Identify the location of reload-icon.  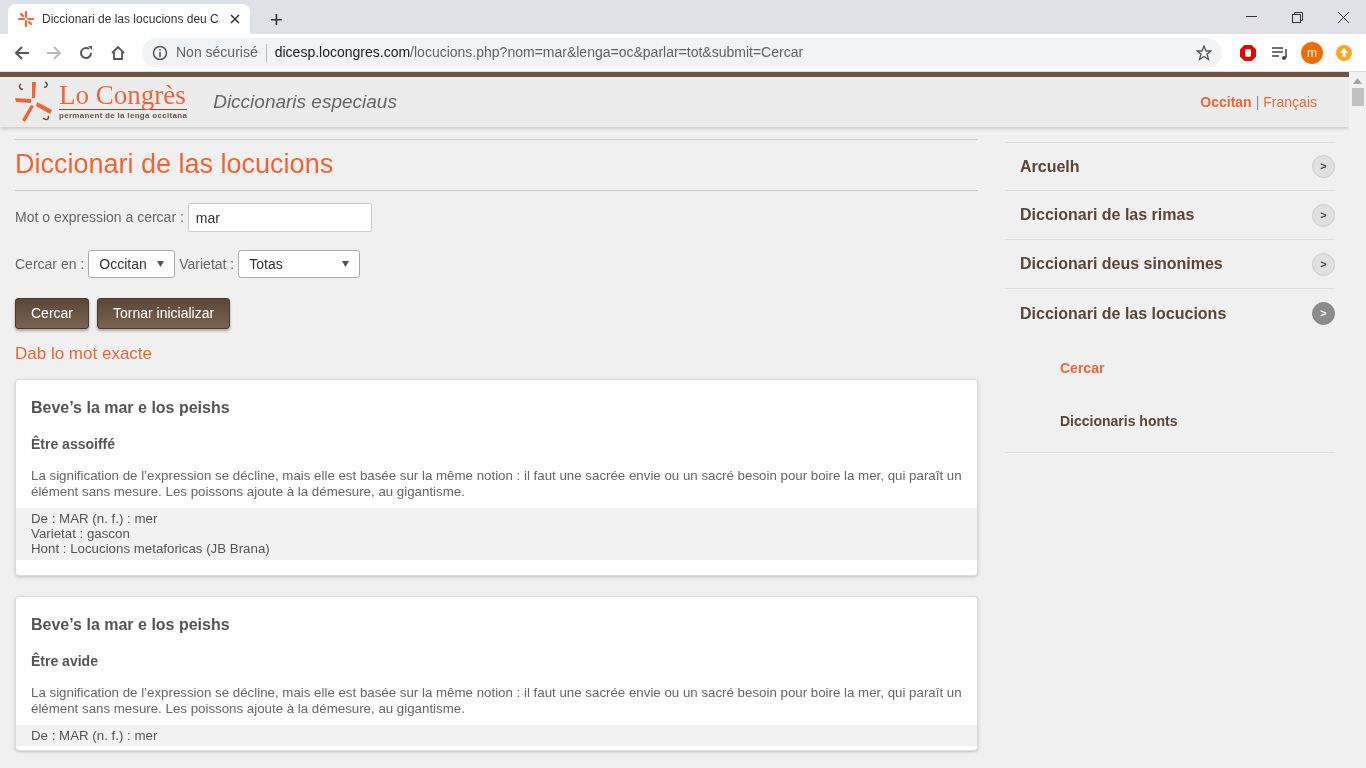
(86, 52).